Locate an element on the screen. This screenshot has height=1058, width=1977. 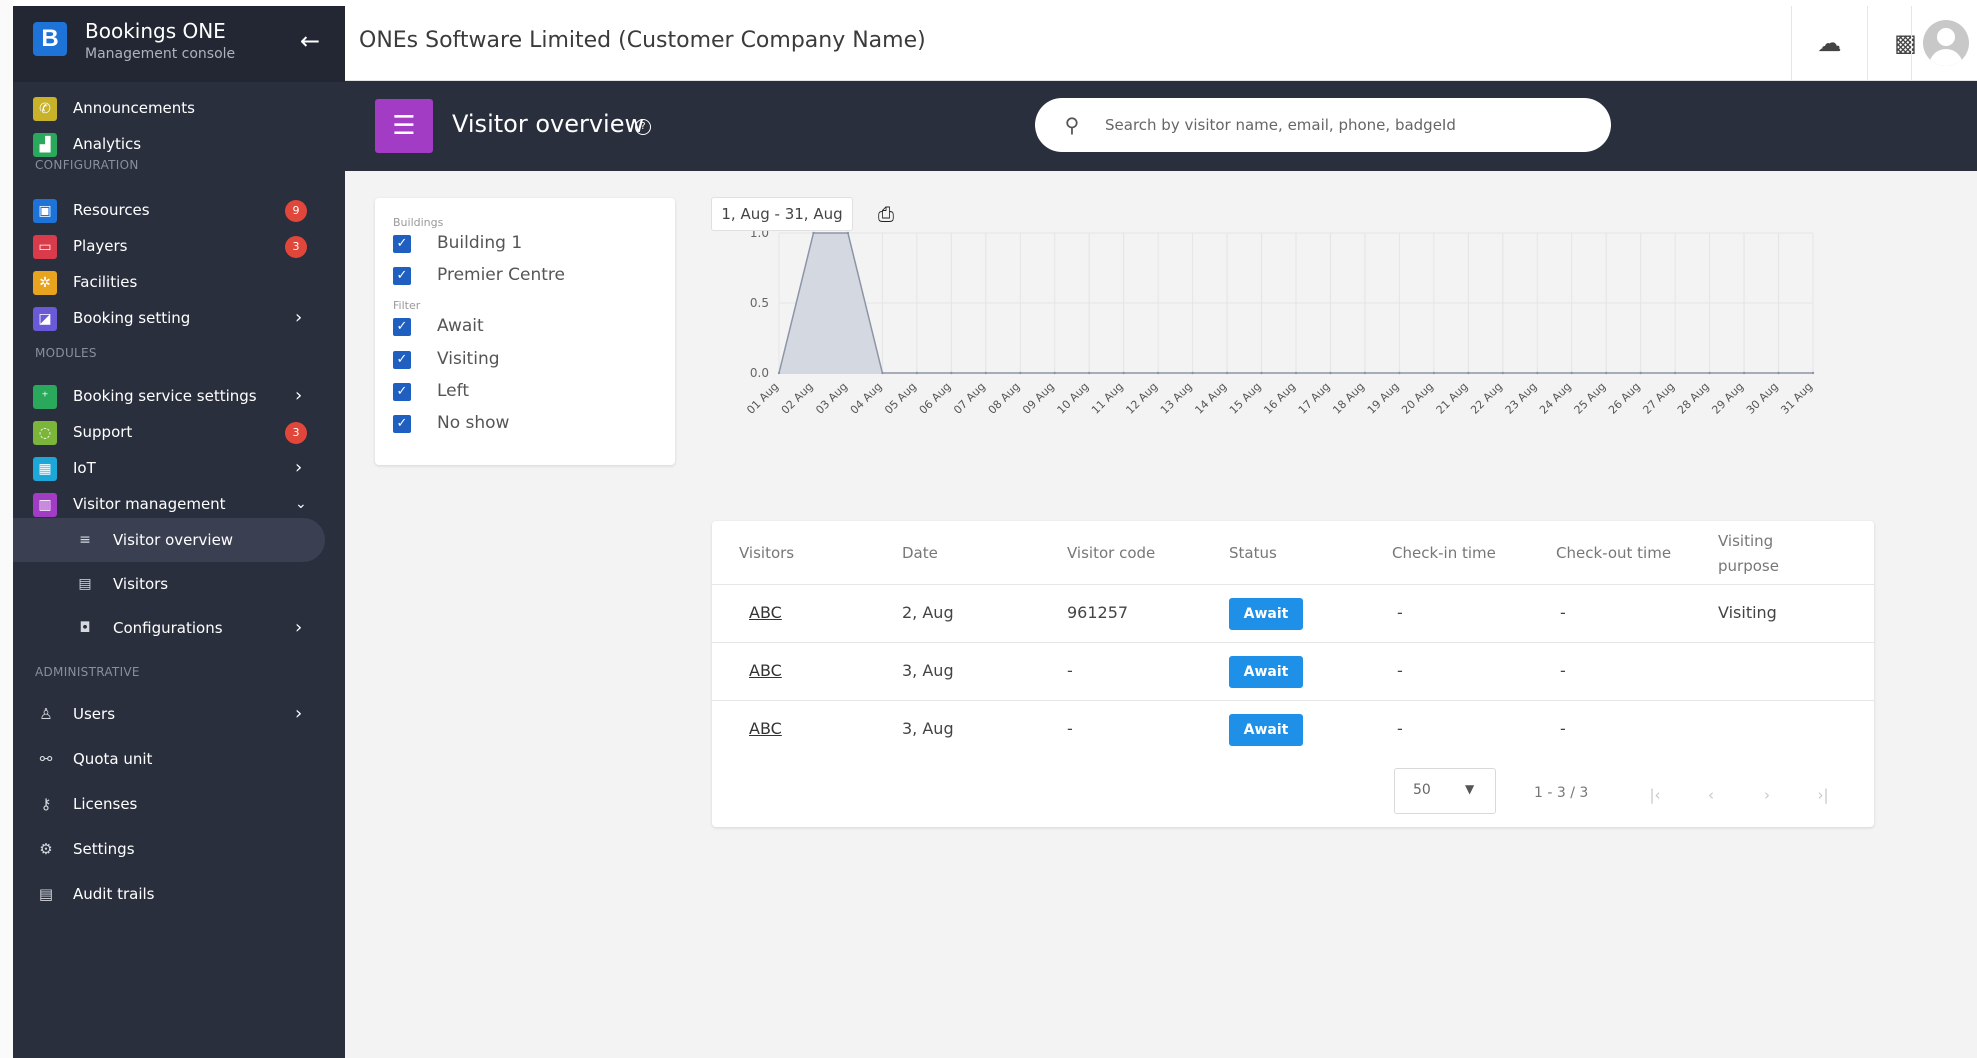
table-row: ABC 2, Aug 961257 Await - - Visiting is located at coordinates (1293, 613).